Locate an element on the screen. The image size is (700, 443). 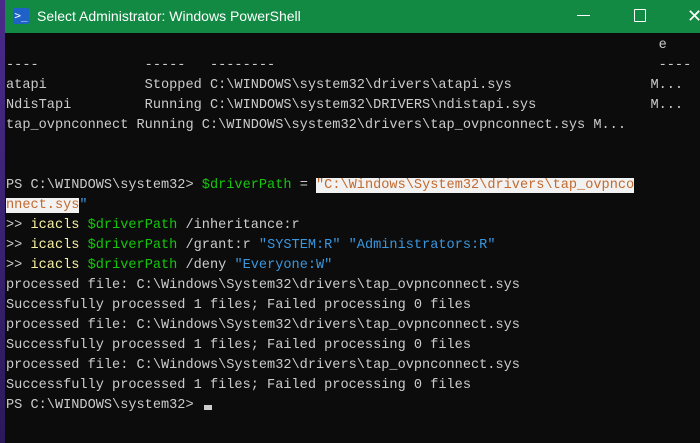
terminal-text: = is located at coordinates (304, 185).